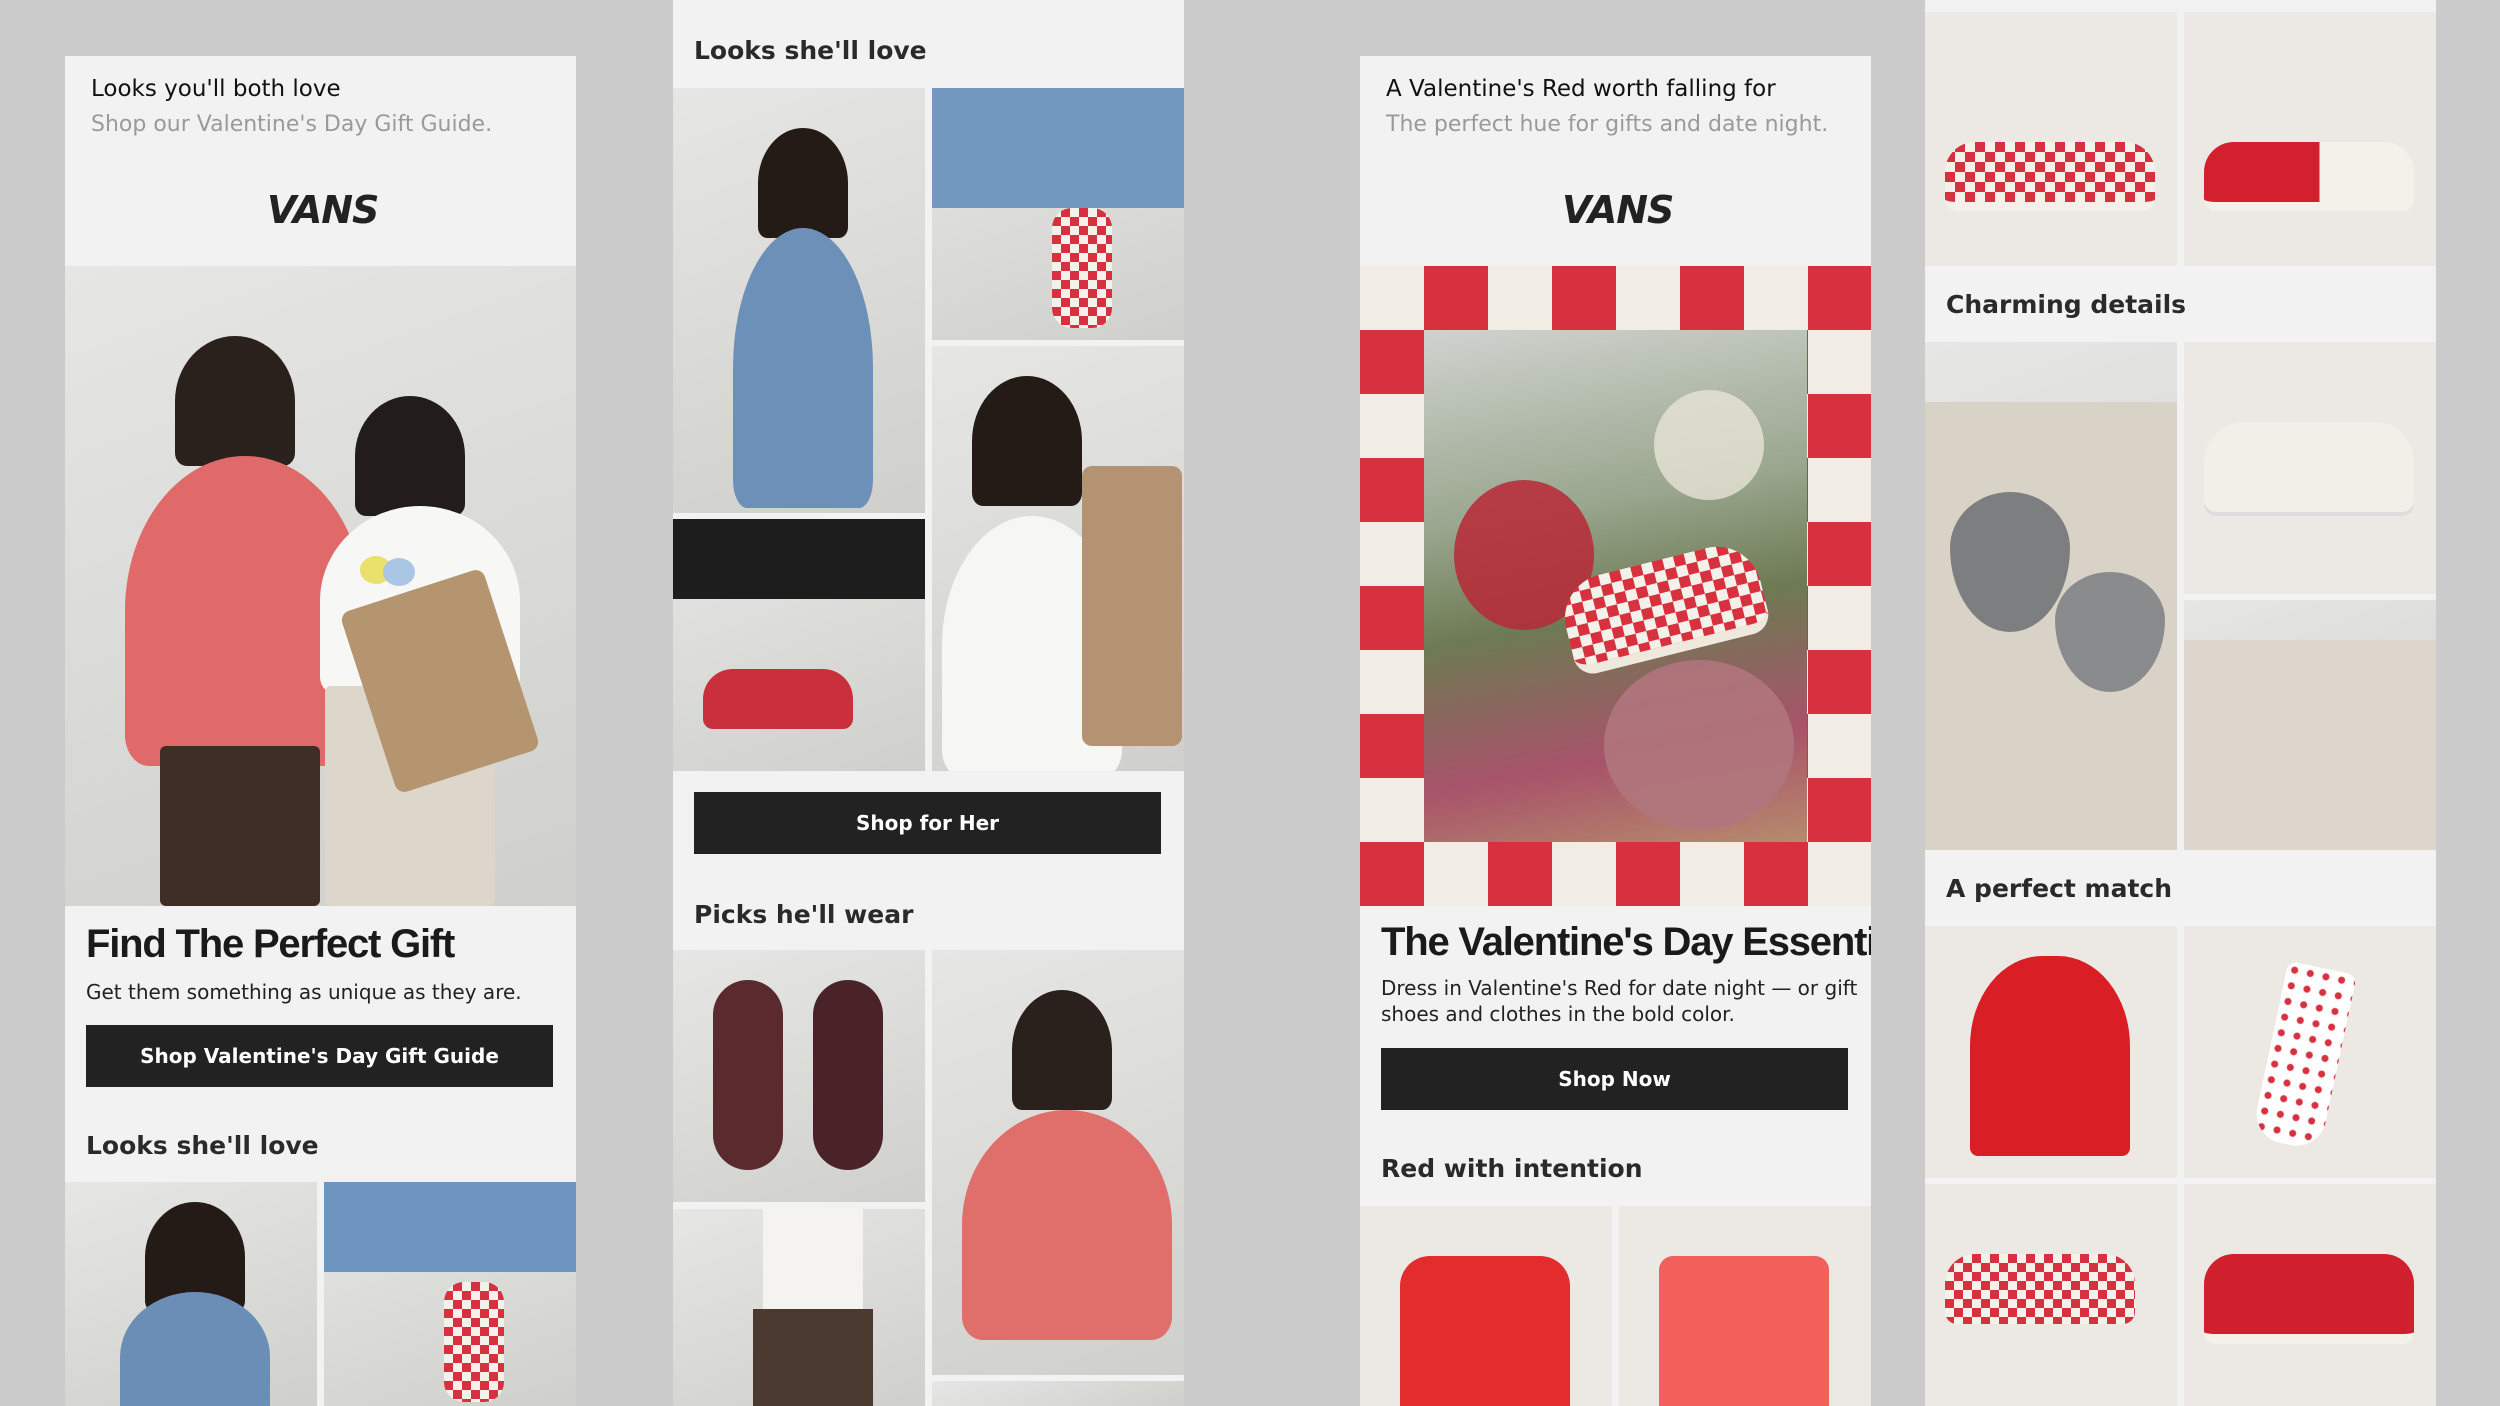 This screenshot has width=2500, height=1406. Describe the element at coordinates (1058, 1162) in the screenshot. I see `product-photo-pink-sweatshirt` at that location.